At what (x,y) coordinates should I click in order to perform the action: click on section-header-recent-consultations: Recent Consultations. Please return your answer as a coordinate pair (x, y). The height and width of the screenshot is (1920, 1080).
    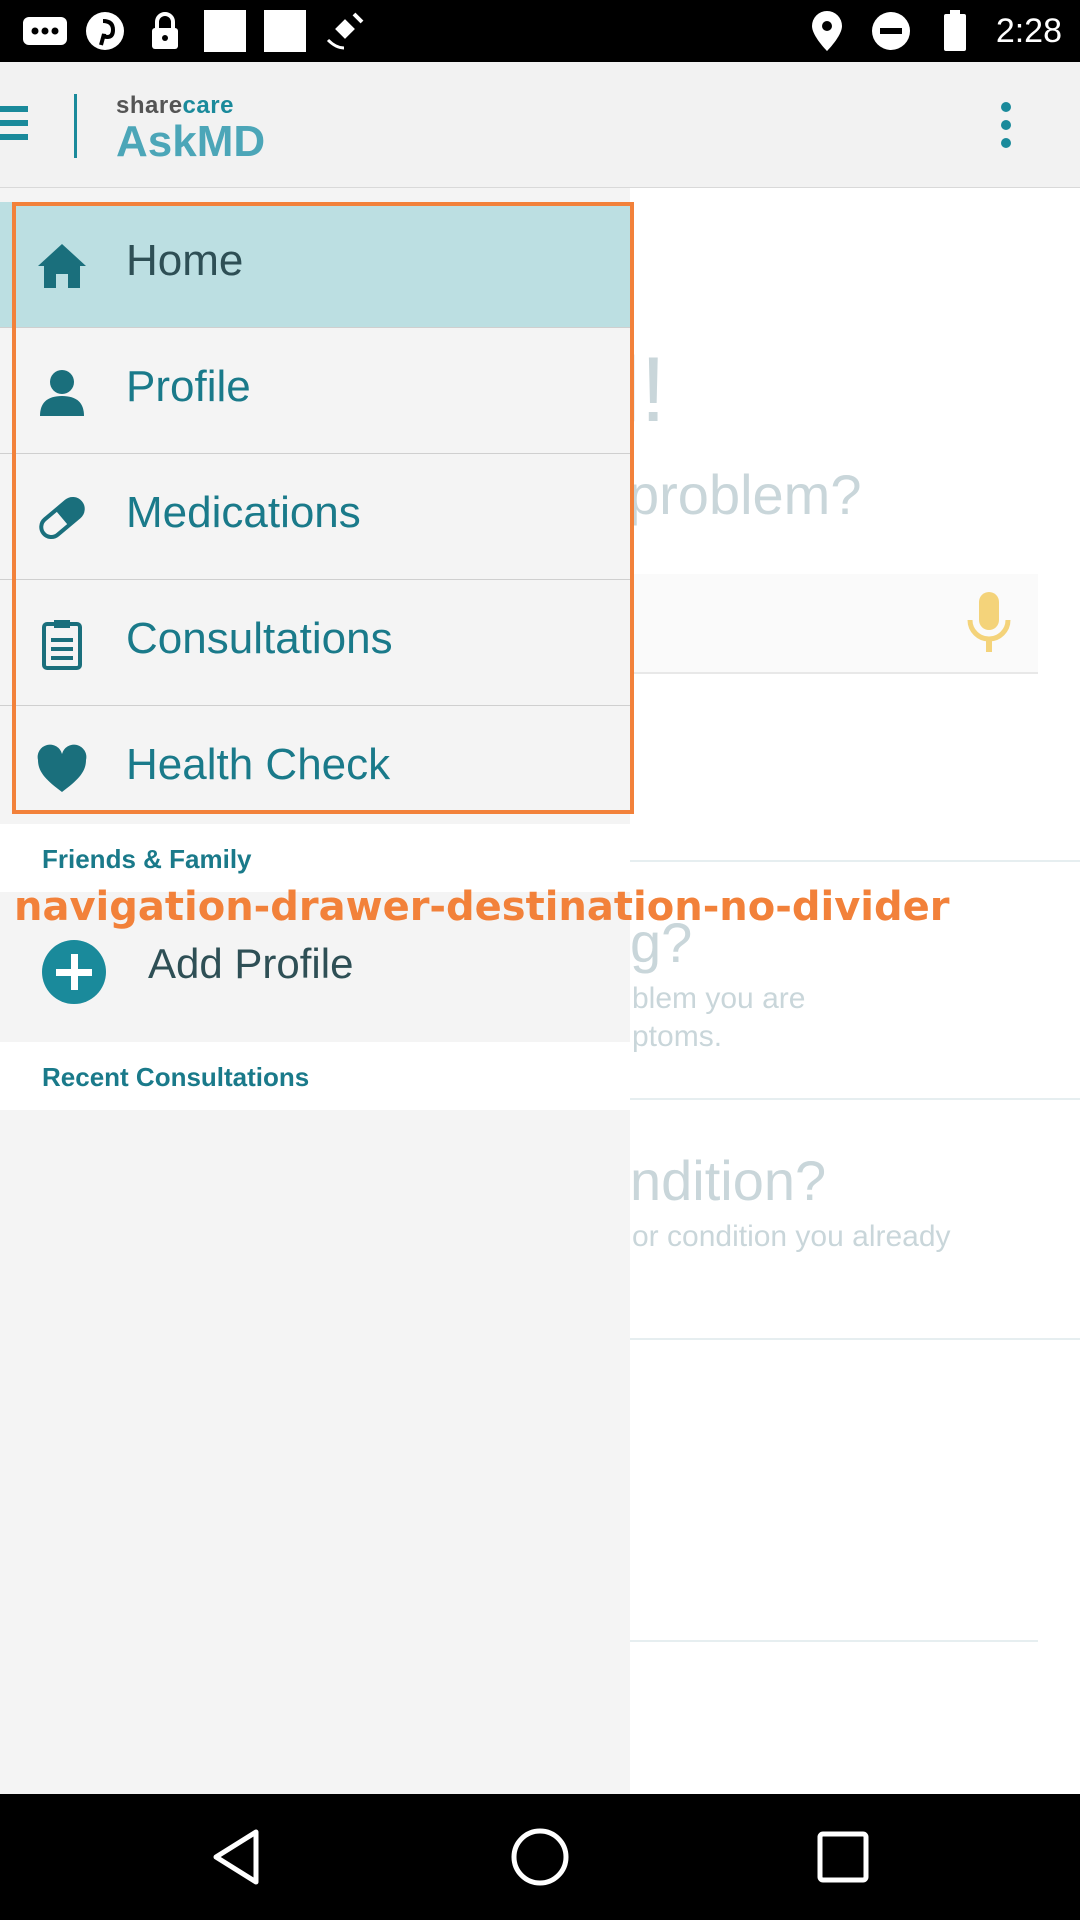
    Looking at the image, I should click on (315, 1076).